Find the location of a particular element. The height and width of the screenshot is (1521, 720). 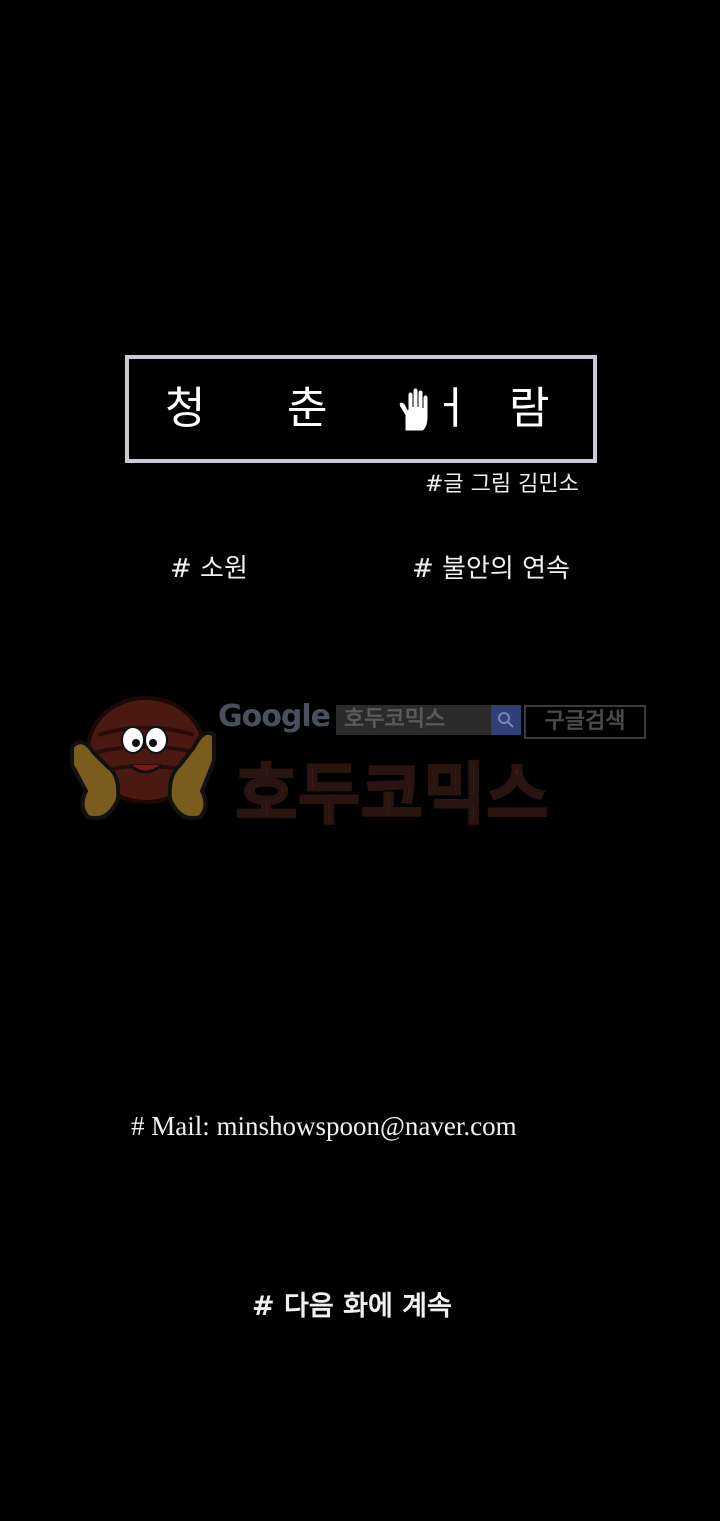

walnut-mascot-icon is located at coordinates (143, 758).